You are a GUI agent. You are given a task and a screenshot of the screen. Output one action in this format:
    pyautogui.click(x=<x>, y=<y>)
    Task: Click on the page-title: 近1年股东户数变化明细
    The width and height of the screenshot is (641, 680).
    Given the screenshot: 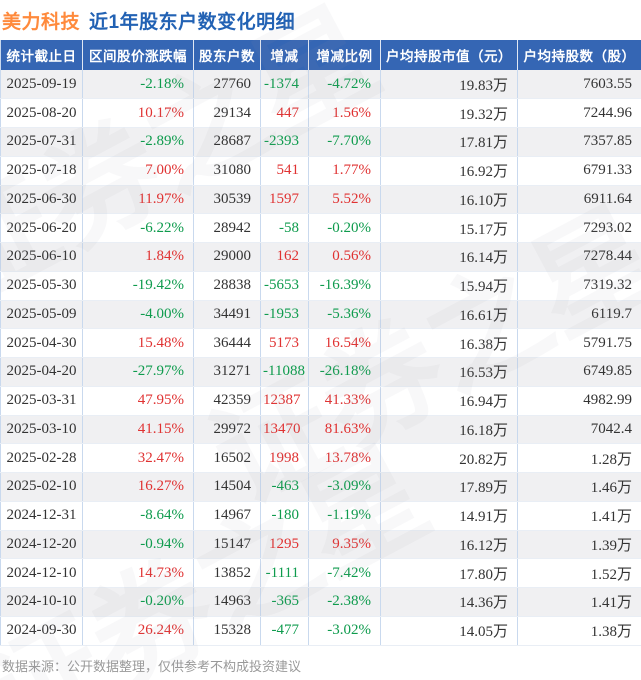 What is the action you would take?
    pyautogui.click(x=192, y=22)
    